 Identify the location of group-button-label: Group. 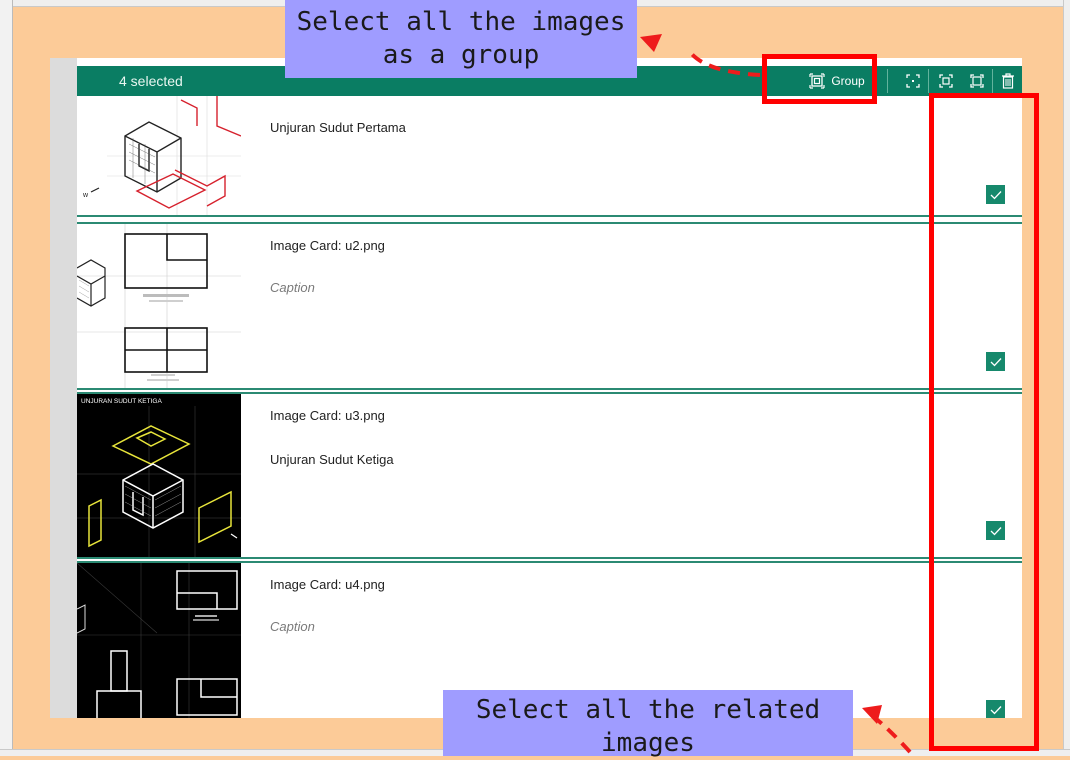
(848, 81).